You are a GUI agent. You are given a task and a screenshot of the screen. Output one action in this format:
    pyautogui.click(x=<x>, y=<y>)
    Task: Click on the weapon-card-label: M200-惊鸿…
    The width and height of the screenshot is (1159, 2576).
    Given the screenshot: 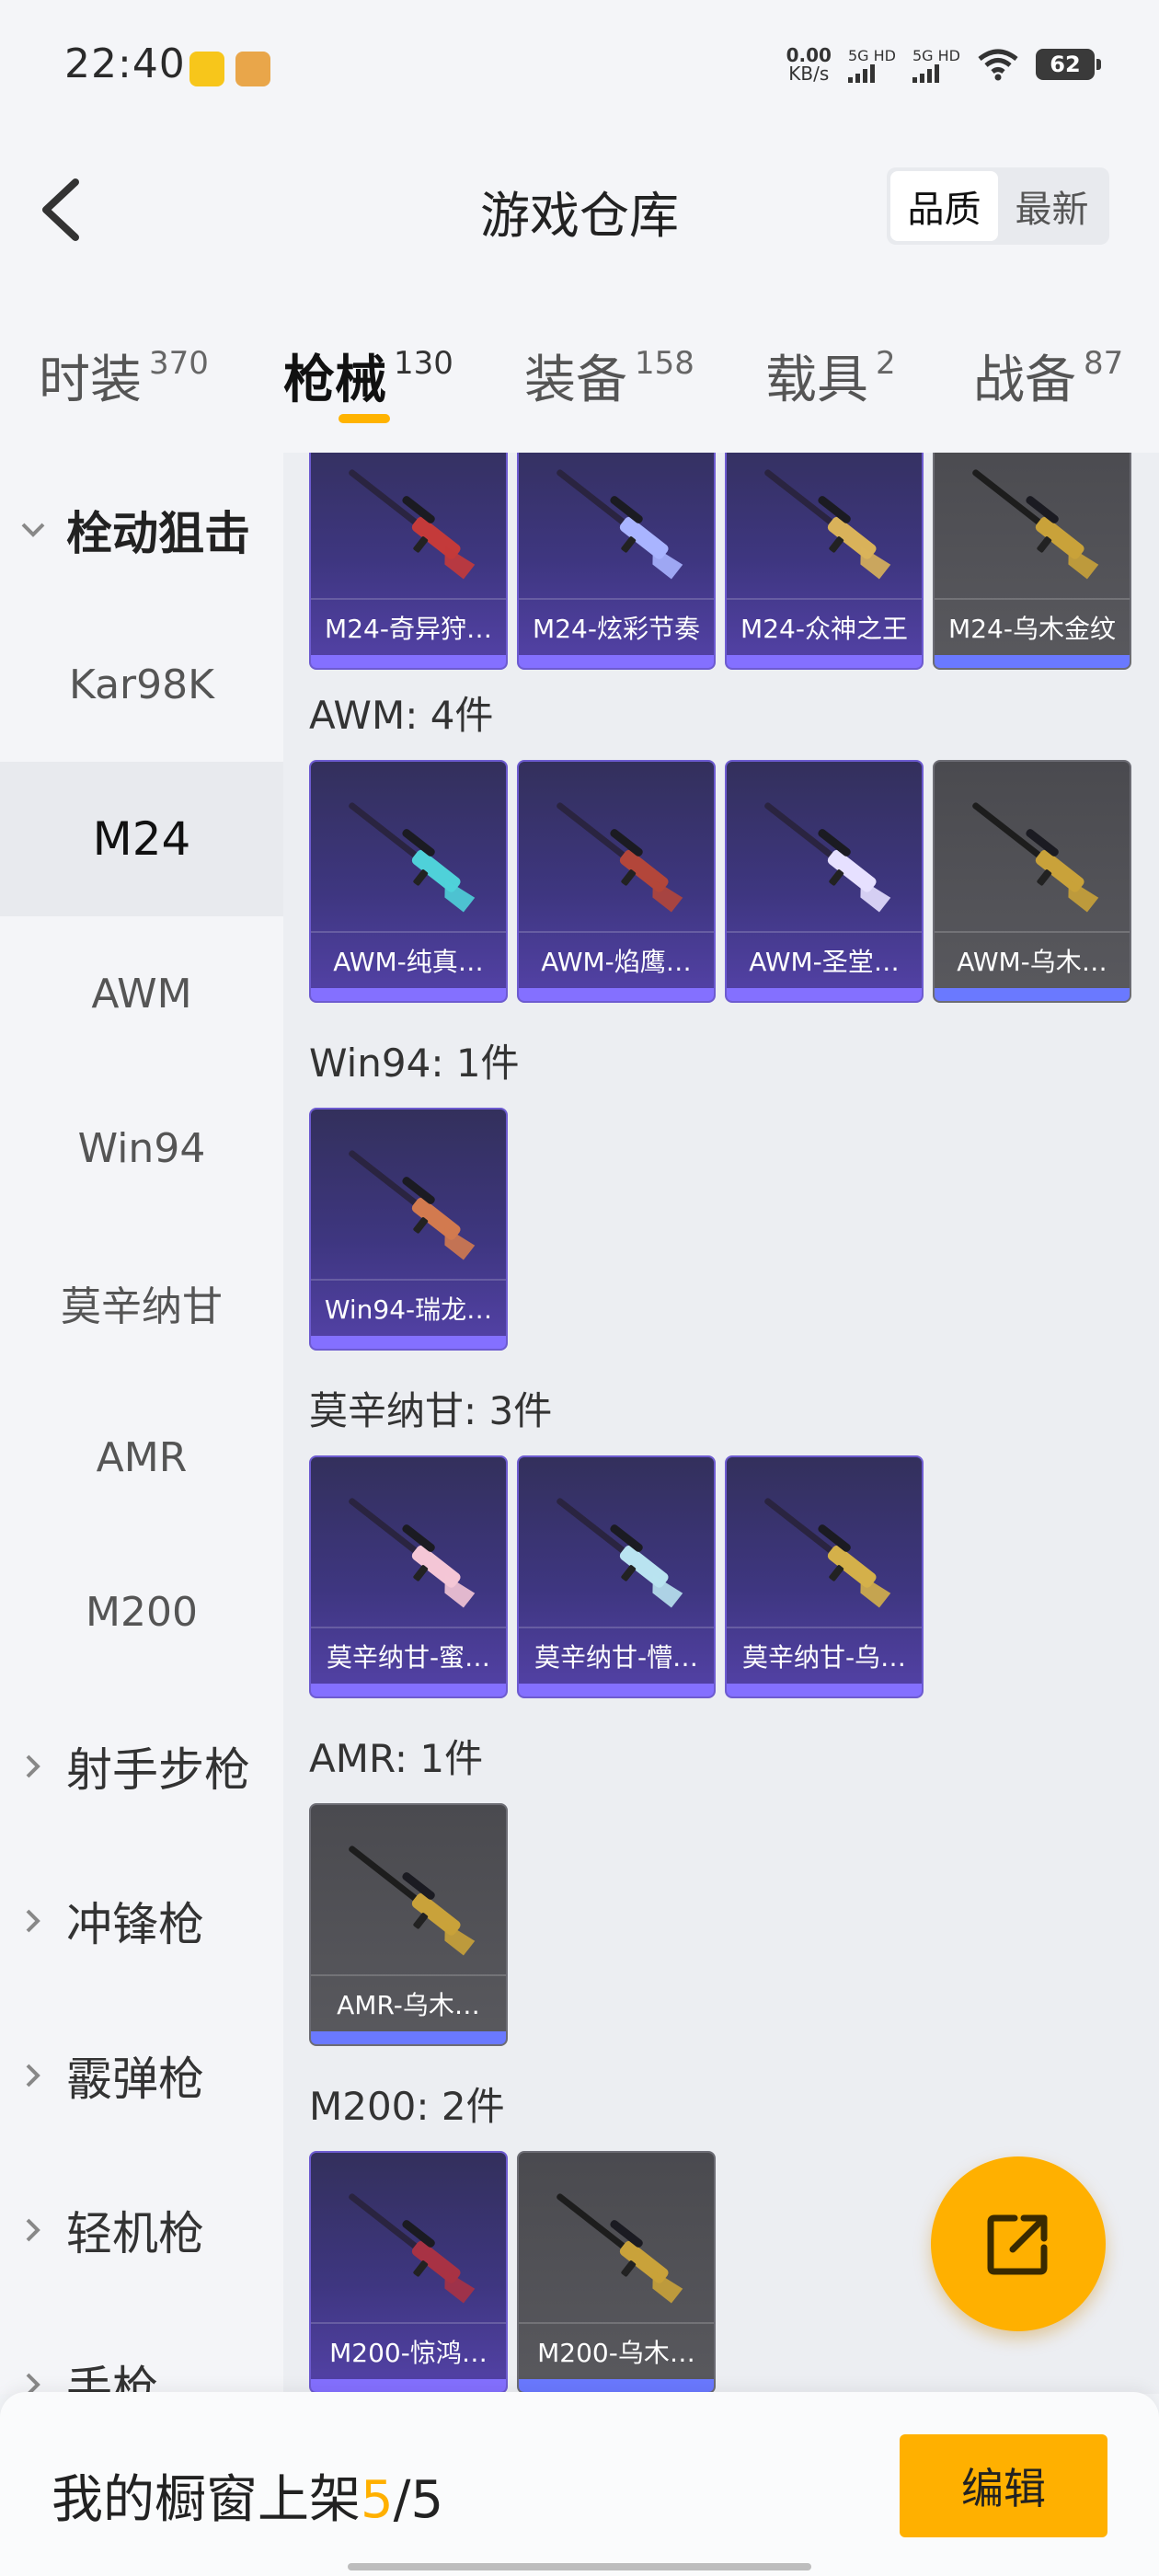 What is the action you would take?
    pyautogui.click(x=408, y=2350)
    